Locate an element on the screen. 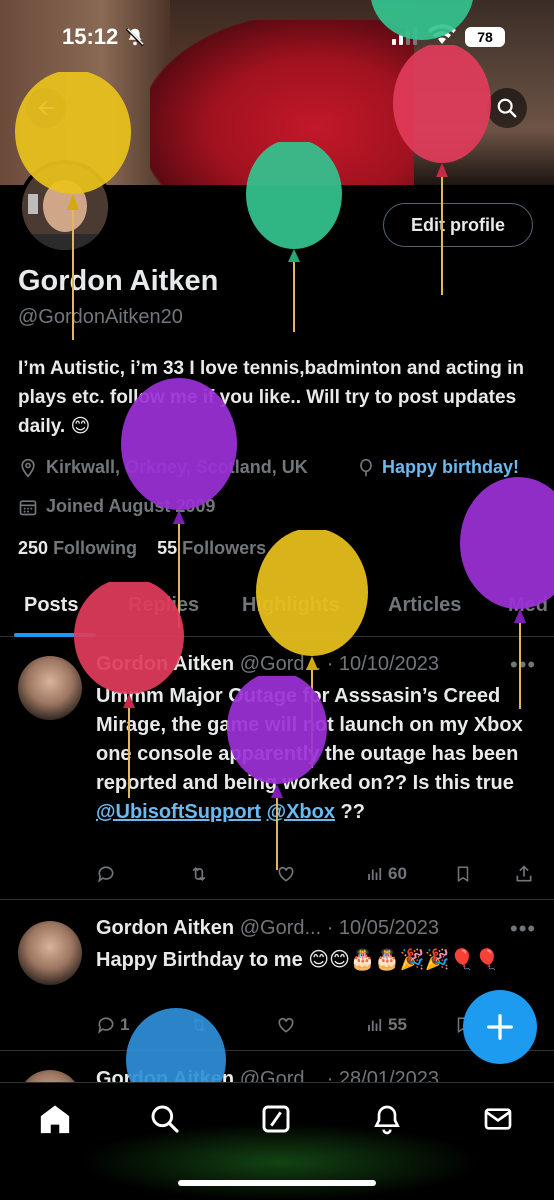 This screenshot has width=554, height=1200. post-text-suffix: ?? is located at coordinates (350, 812).